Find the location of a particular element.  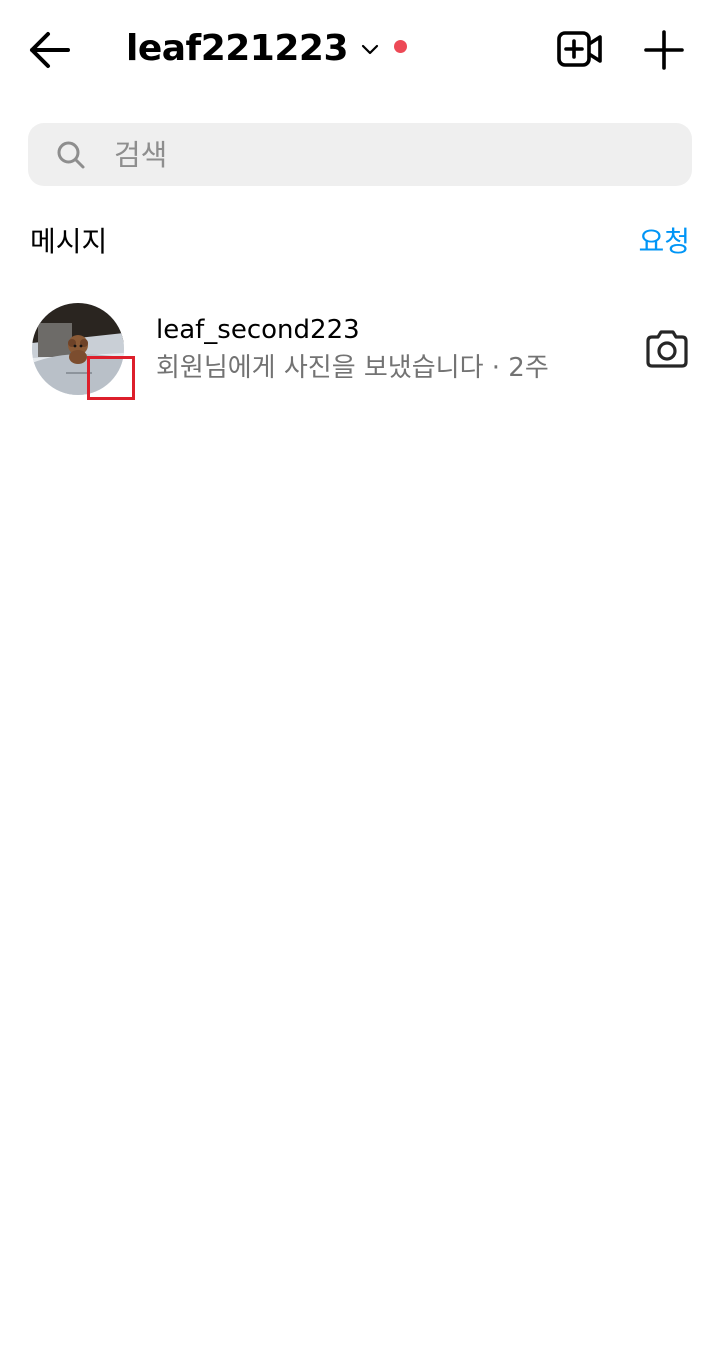

requests-link: 요청 is located at coordinates (664, 242).